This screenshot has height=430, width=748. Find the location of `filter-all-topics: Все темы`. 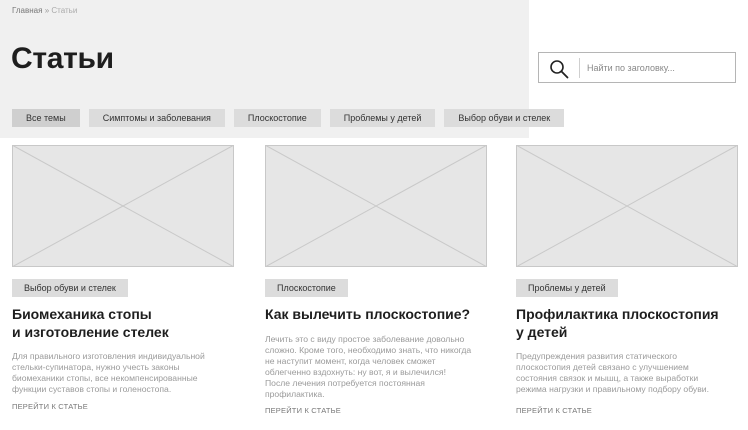

filter-all-topics: Все темы is located at coordinates (46, 118).